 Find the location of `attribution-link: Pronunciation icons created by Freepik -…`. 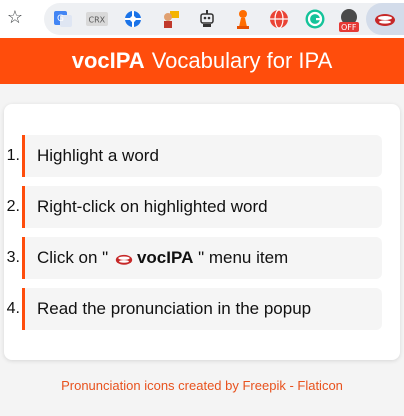

attribution-link: Pronunciation icons created by Freepik -… is located at coordinates (202, 385).